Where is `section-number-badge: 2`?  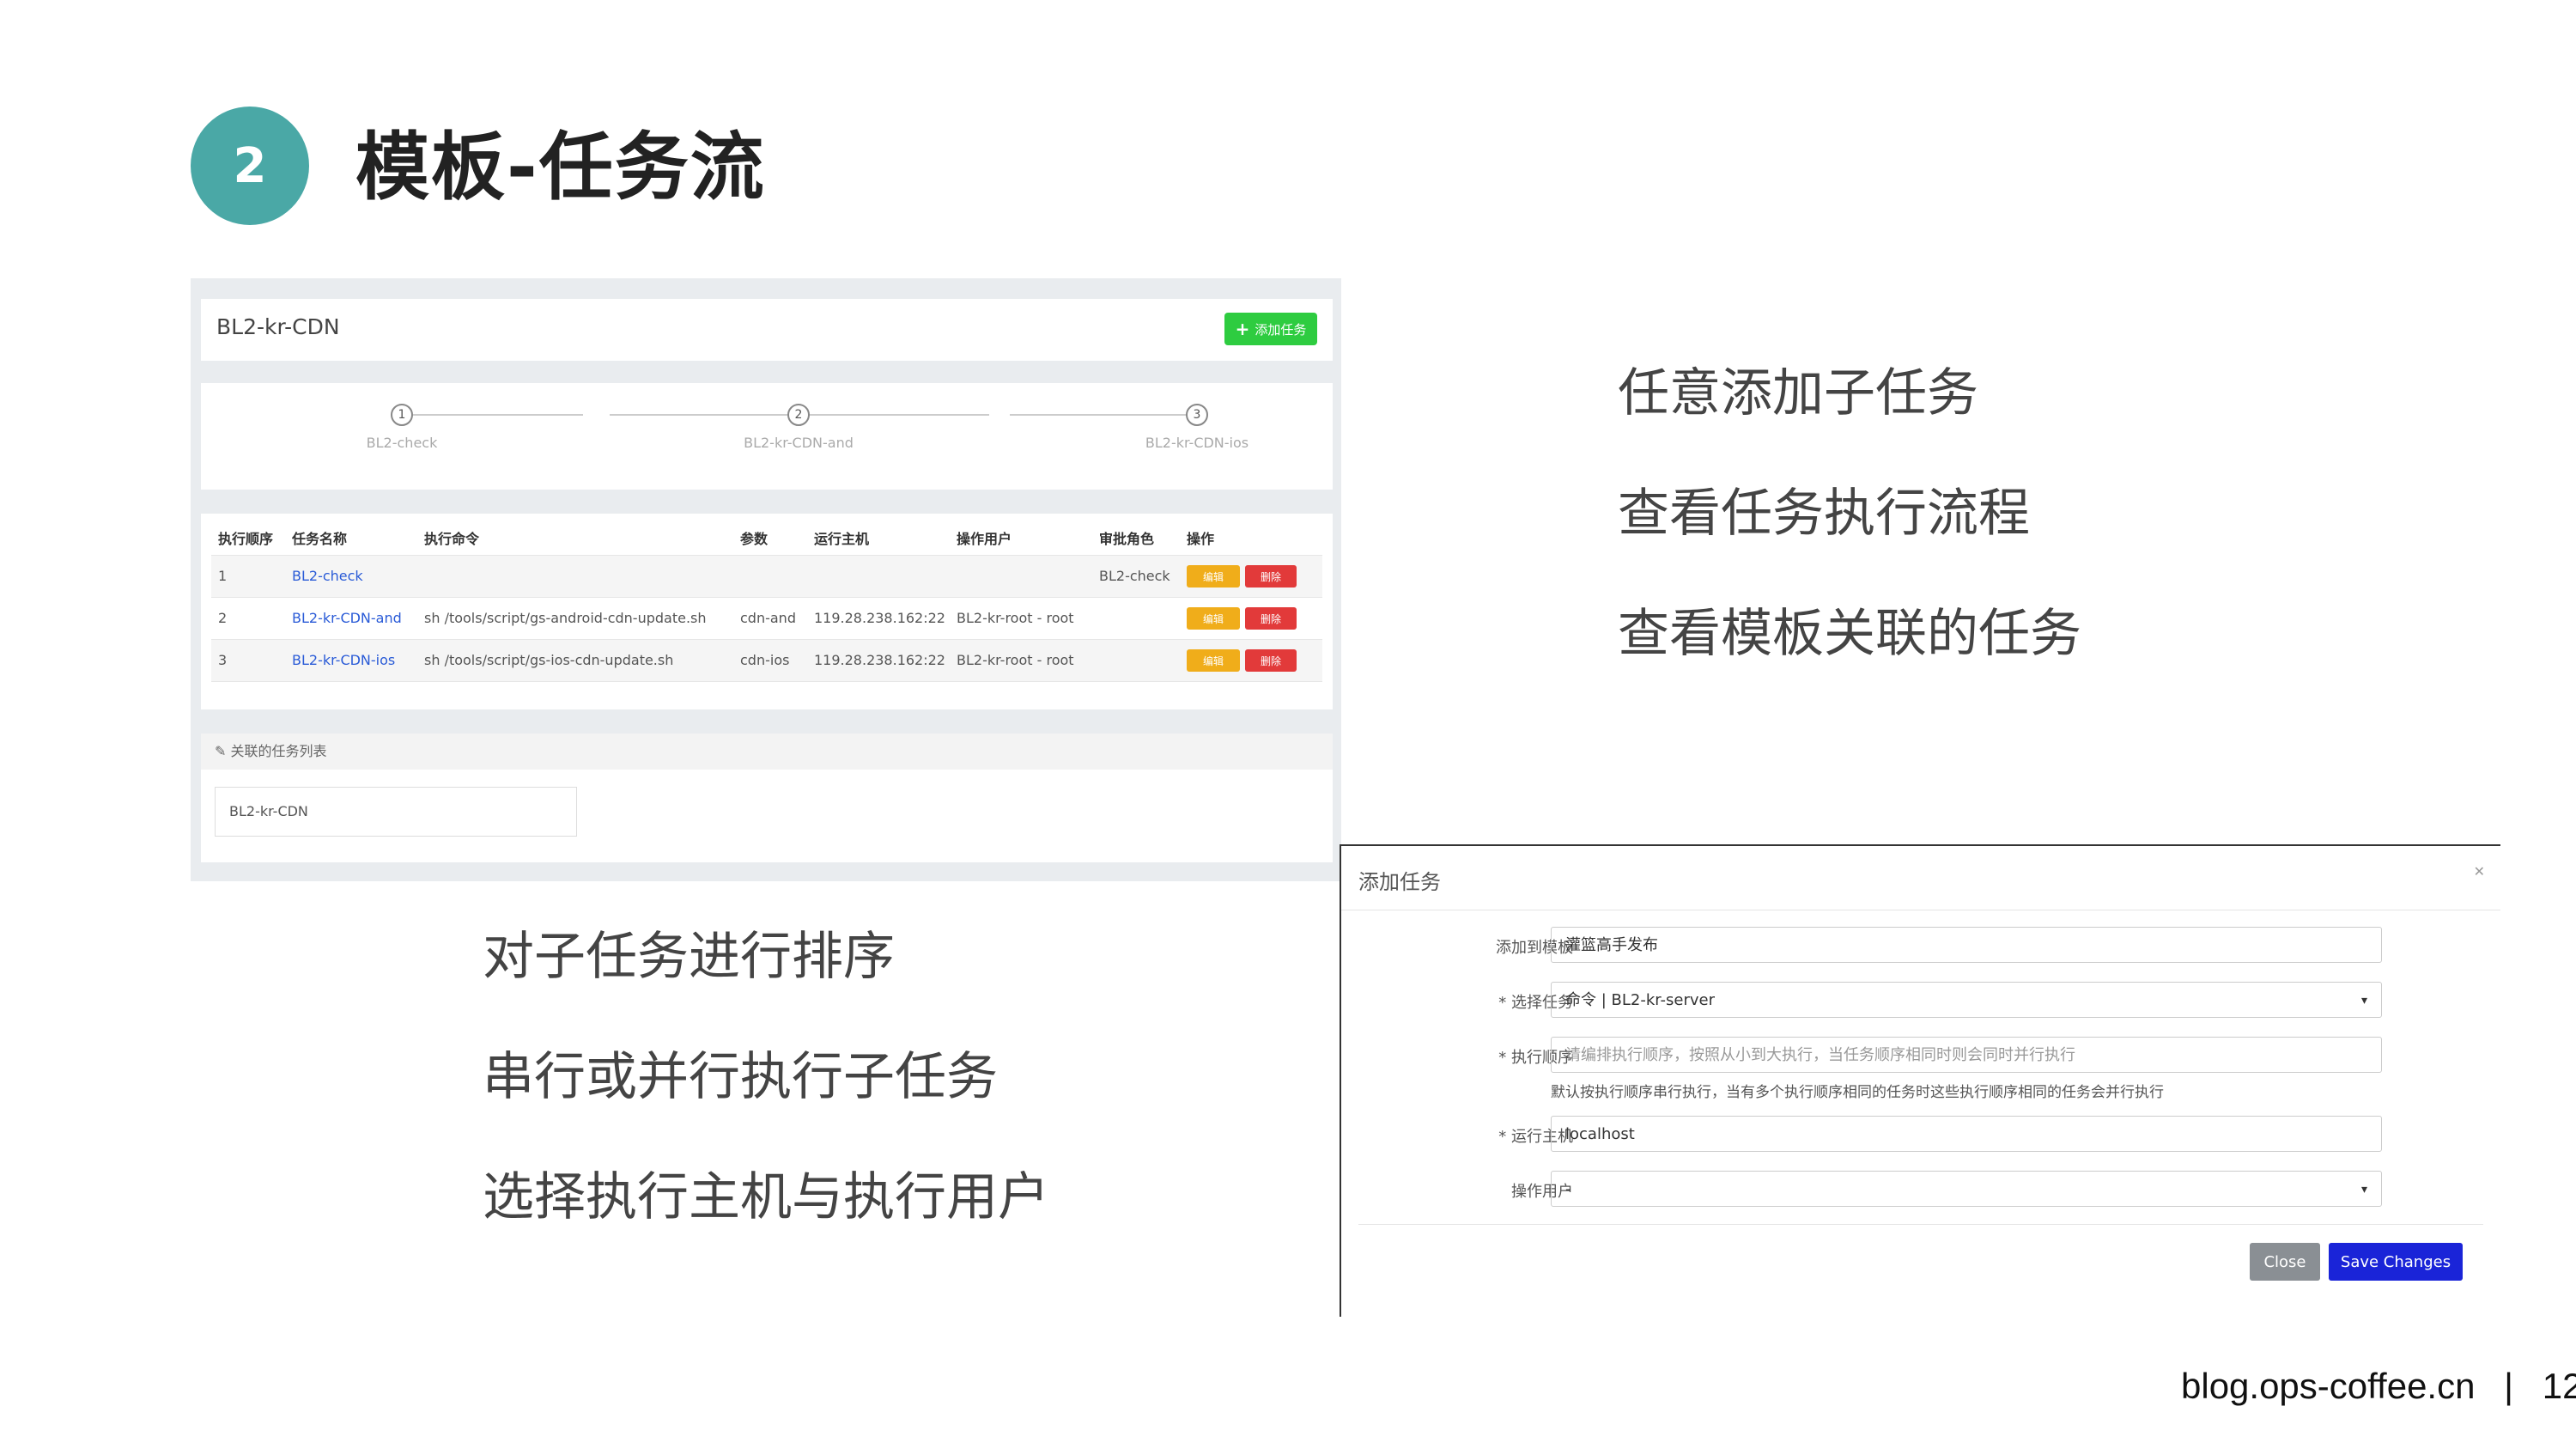 section-number-badge: 2 is located at coordinates (250, 166).